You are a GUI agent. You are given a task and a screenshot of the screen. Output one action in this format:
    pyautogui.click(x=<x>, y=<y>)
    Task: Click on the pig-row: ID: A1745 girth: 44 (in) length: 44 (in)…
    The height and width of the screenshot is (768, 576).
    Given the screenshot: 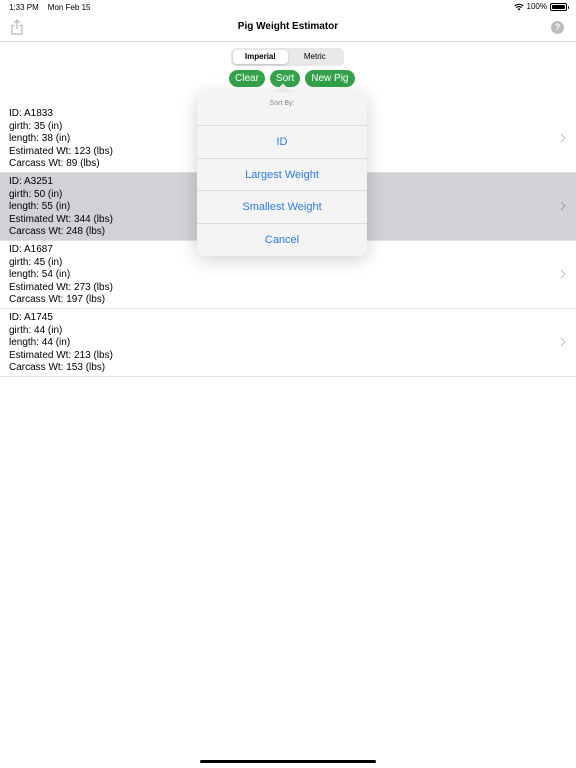 What is the action you would take?
    pyautogui.click(x=288, y=343)
    